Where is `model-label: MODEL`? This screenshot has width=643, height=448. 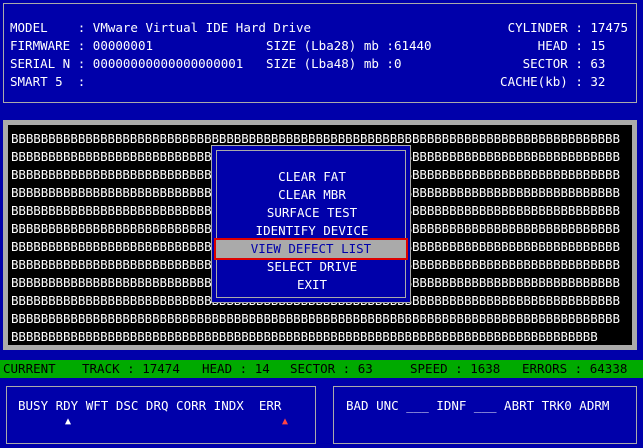
model-label: MODEL is located at coordinates (29, 27).